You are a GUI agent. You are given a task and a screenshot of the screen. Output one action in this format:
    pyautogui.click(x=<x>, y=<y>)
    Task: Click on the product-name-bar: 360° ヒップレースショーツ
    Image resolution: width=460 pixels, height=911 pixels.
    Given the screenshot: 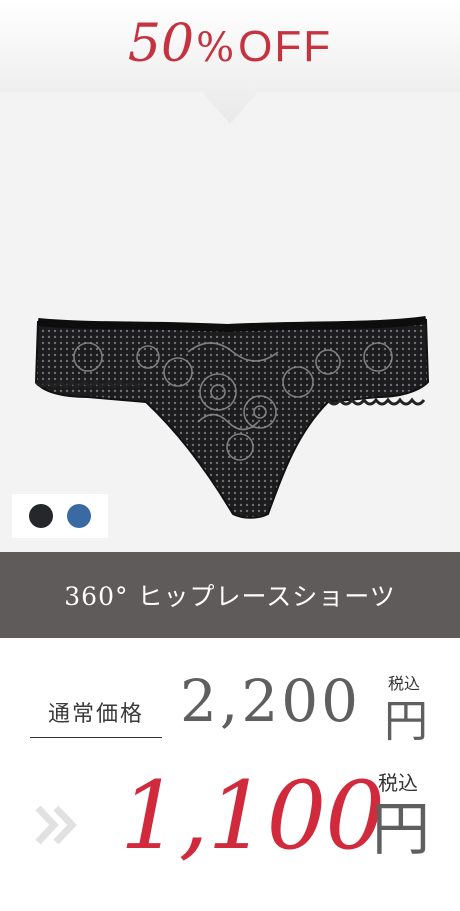 What is the action you would take?
    pyautogui.click(x=230, y=595)
    